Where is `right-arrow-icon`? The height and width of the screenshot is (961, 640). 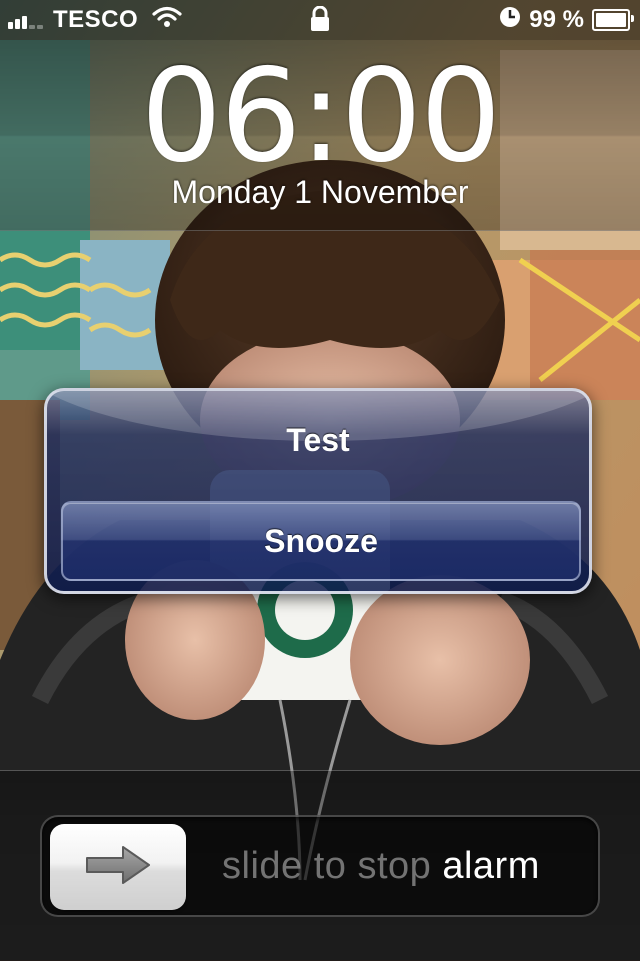
right-arrow-icon is located at coordinates (118, 867).